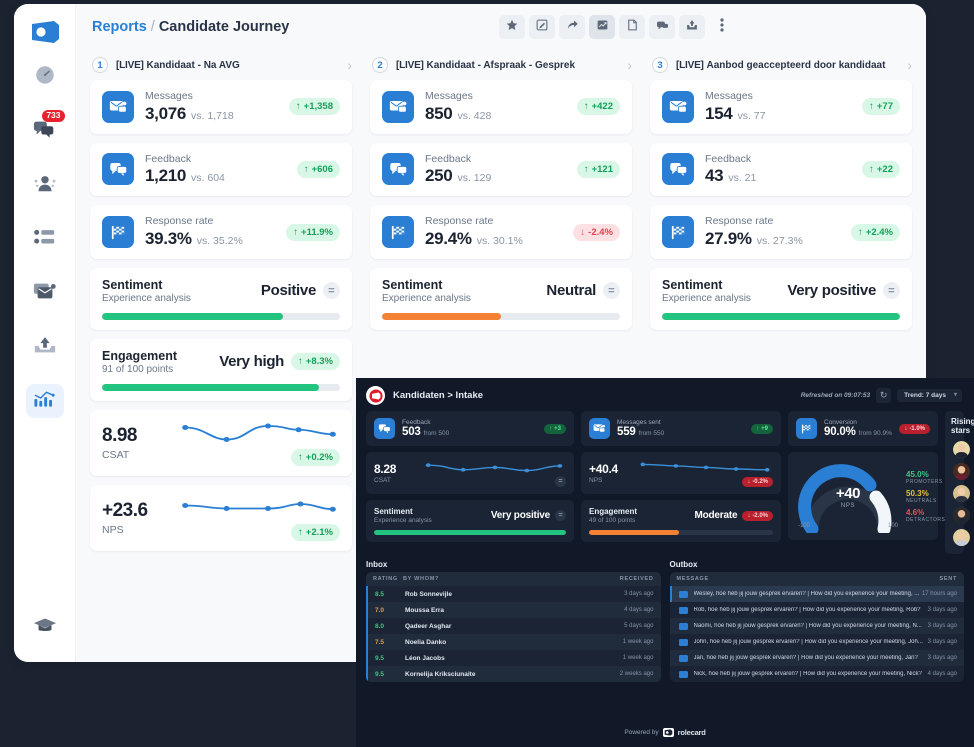 The image size is (974, 747). Describe the element at coordinates (513, 579) in the screenshot. I see `inbox-table-header: RATING BY WHOM? RECEIVED` at that location.